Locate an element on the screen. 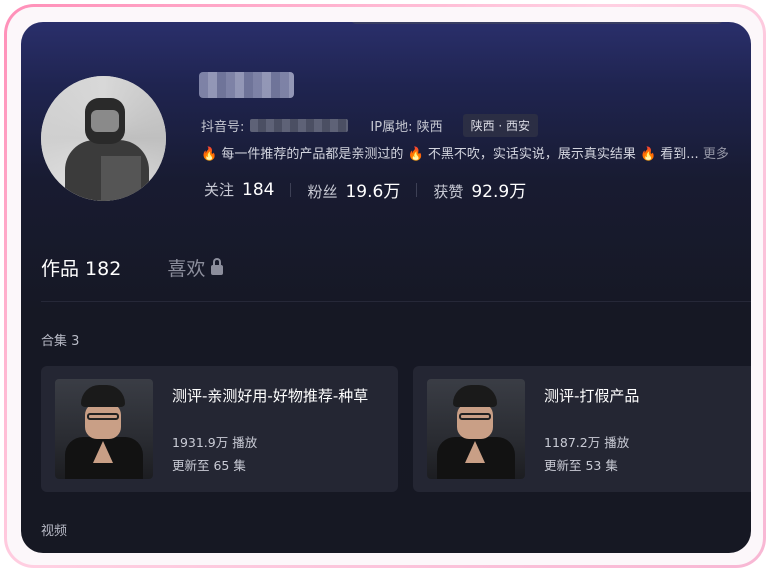 This screenshot has height=574, width=772. collection-title: 测评-亲测好用-好物推荐-种草 is located at coordinates (270, 396).